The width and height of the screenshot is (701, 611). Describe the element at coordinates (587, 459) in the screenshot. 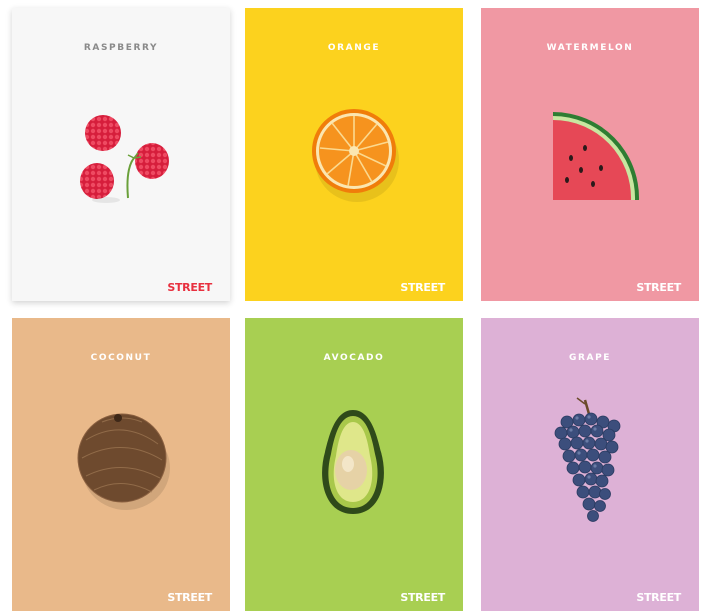

I see `grape-bunch-icon` at that location.